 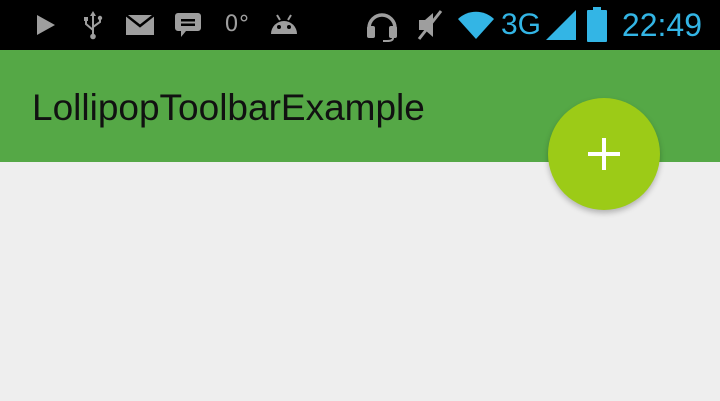 I want to click on battery-icon, so click(x=597, y=25).